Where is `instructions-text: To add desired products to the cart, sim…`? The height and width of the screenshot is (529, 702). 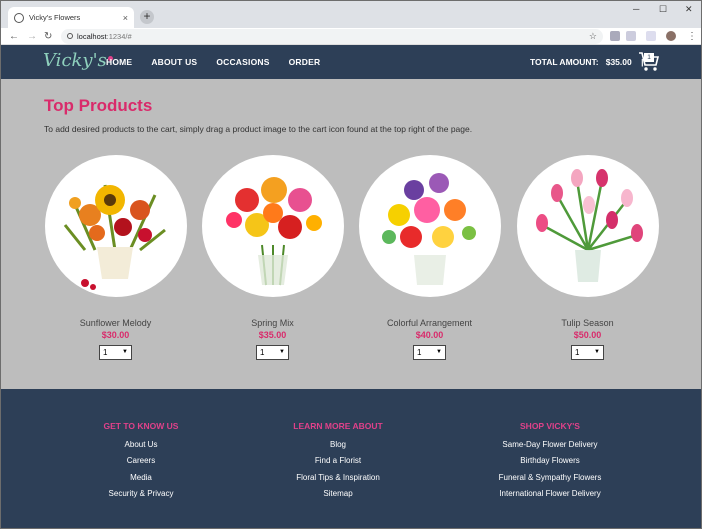 instructions-text: To add desired products to the cart, sim… is located at coordinates (258, 129).